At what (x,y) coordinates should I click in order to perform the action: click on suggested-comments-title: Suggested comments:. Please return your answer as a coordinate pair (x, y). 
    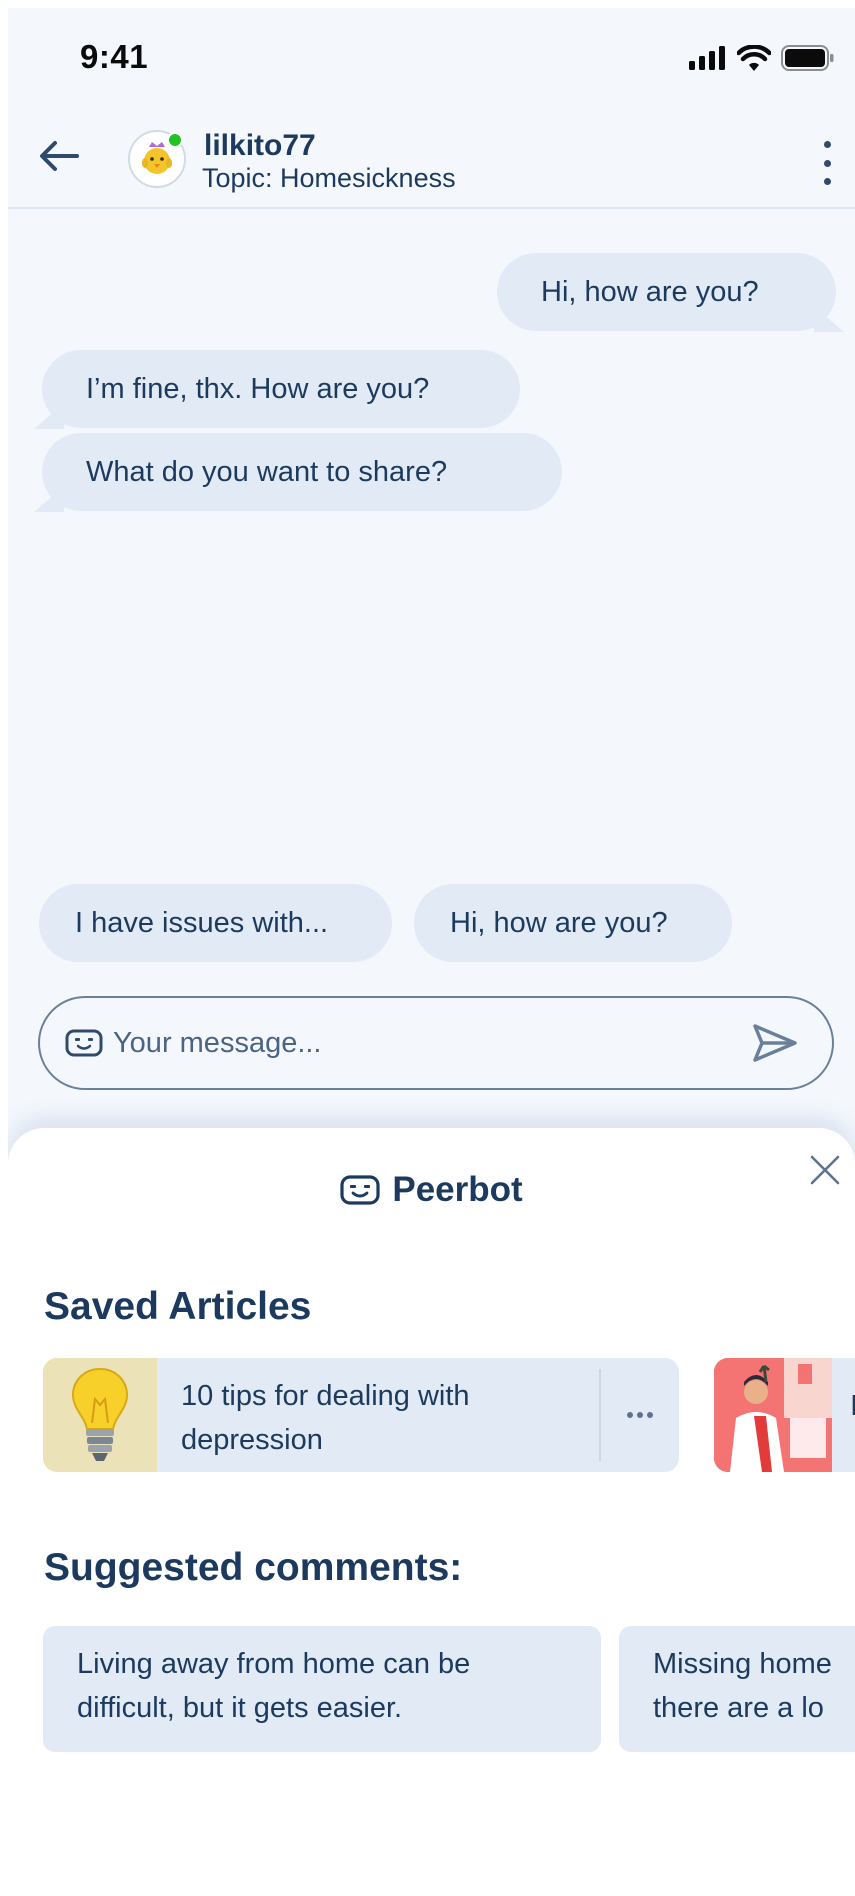
    Looking at the image, I should click on (253, 1567).